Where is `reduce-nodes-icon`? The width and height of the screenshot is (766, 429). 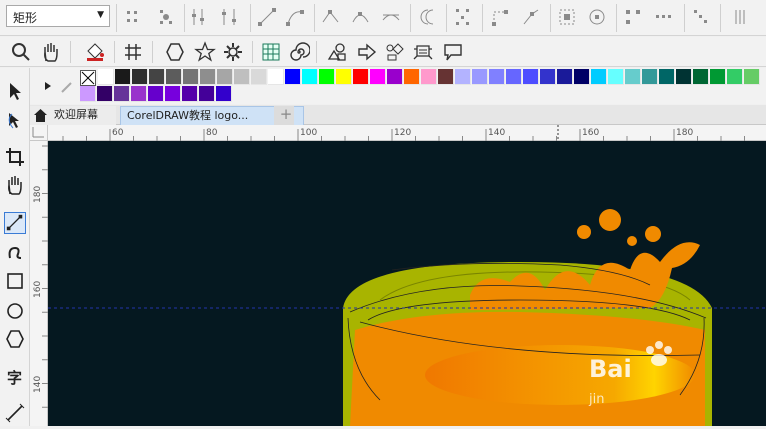
reduce-nodes-icon is located at coordinates (702, 17).